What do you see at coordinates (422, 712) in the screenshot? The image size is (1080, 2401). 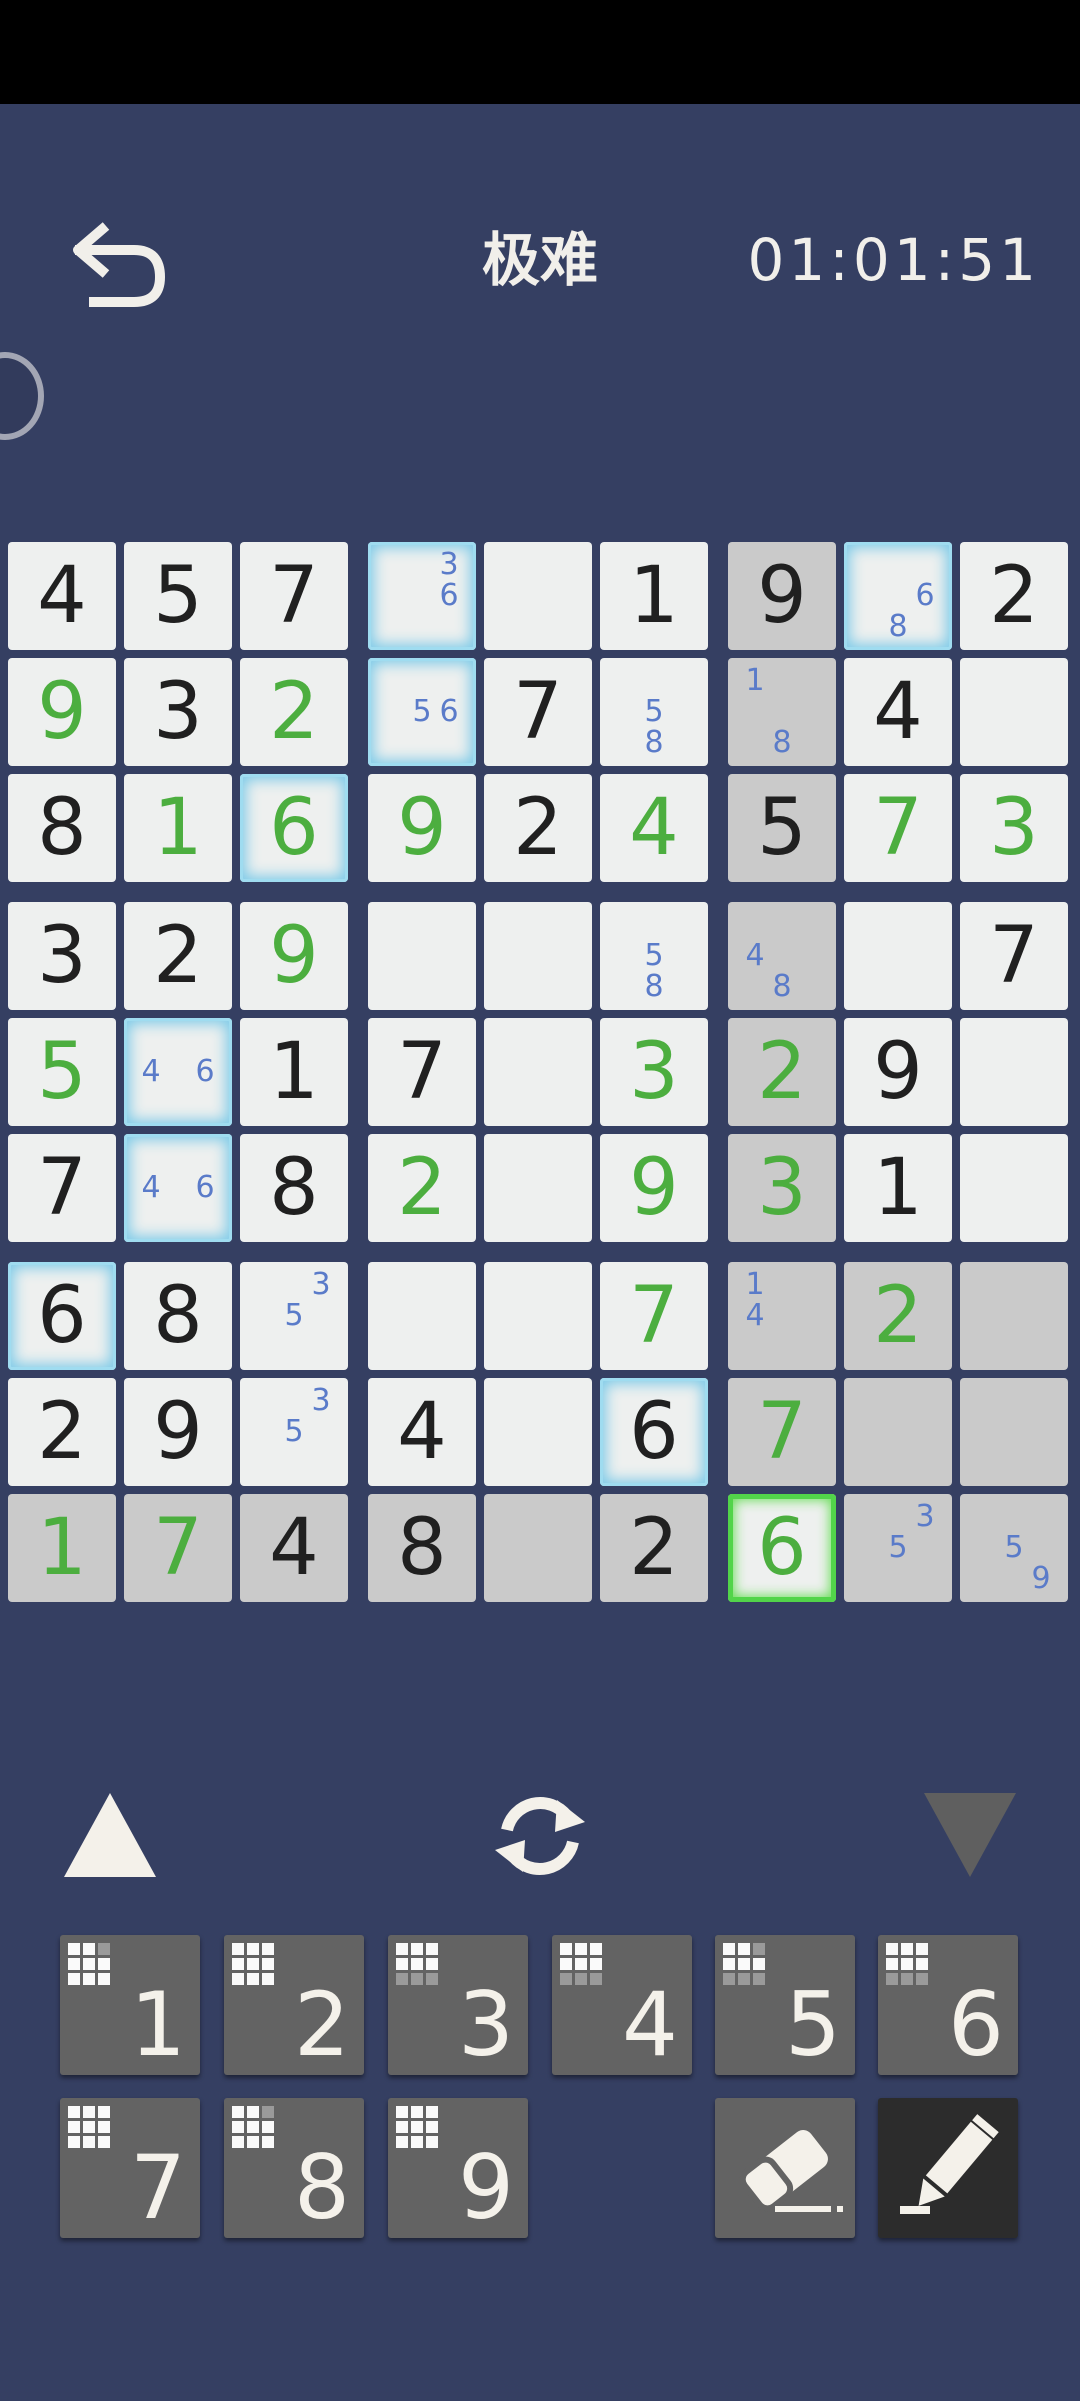 I see `sudoku-cell: 56` at bounding box center [422, 712].